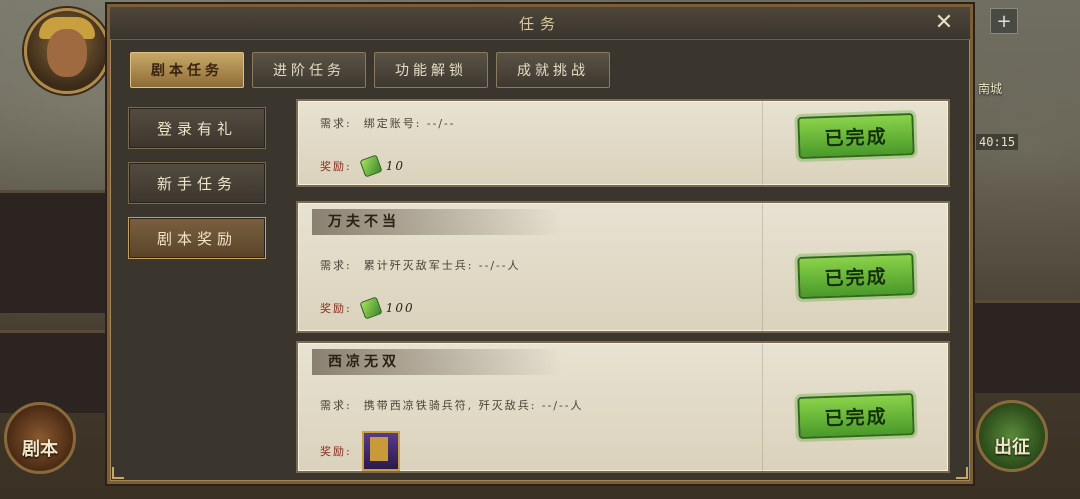 Image resolution: width=1080 pixels, height=499 pixels. I want to click on scenario-button-label: 剧本, so click(40, 449).